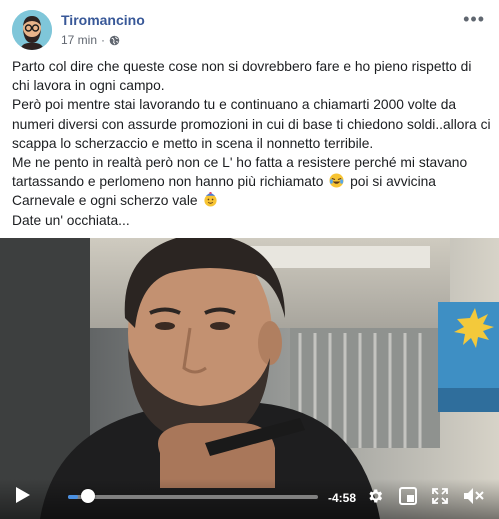 Image resolution: width=499 pixels, height=519 pixels. What do you see at coordinates (211, 199) in the screenshot?
I see `party-face-emoji` at bounding box center [211, 199].